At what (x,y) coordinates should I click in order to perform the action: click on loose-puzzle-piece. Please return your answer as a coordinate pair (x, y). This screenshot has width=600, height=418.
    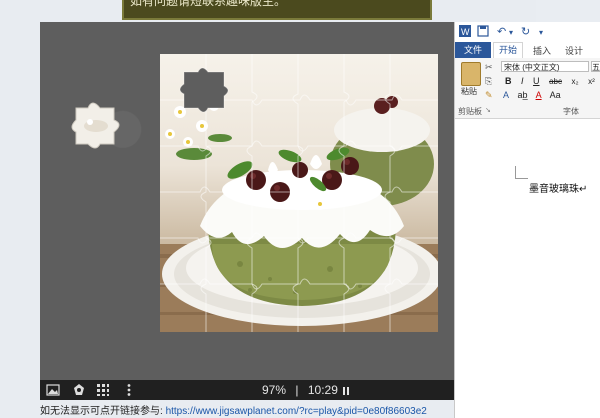
    Looking at the image, I should click on (95, 123).